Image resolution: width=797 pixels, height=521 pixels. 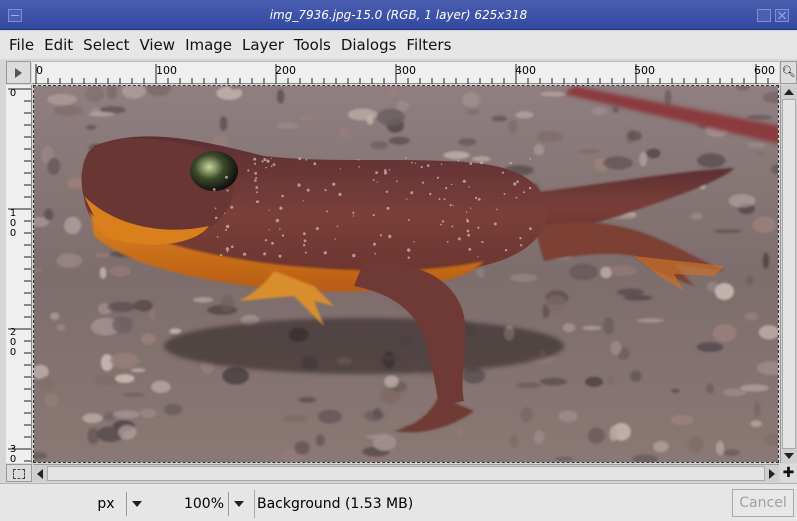 What do you see at coordinates (788, 473) in the screenshot?
I see `navigate-icon: ✚` at bounding box center [788, 473].